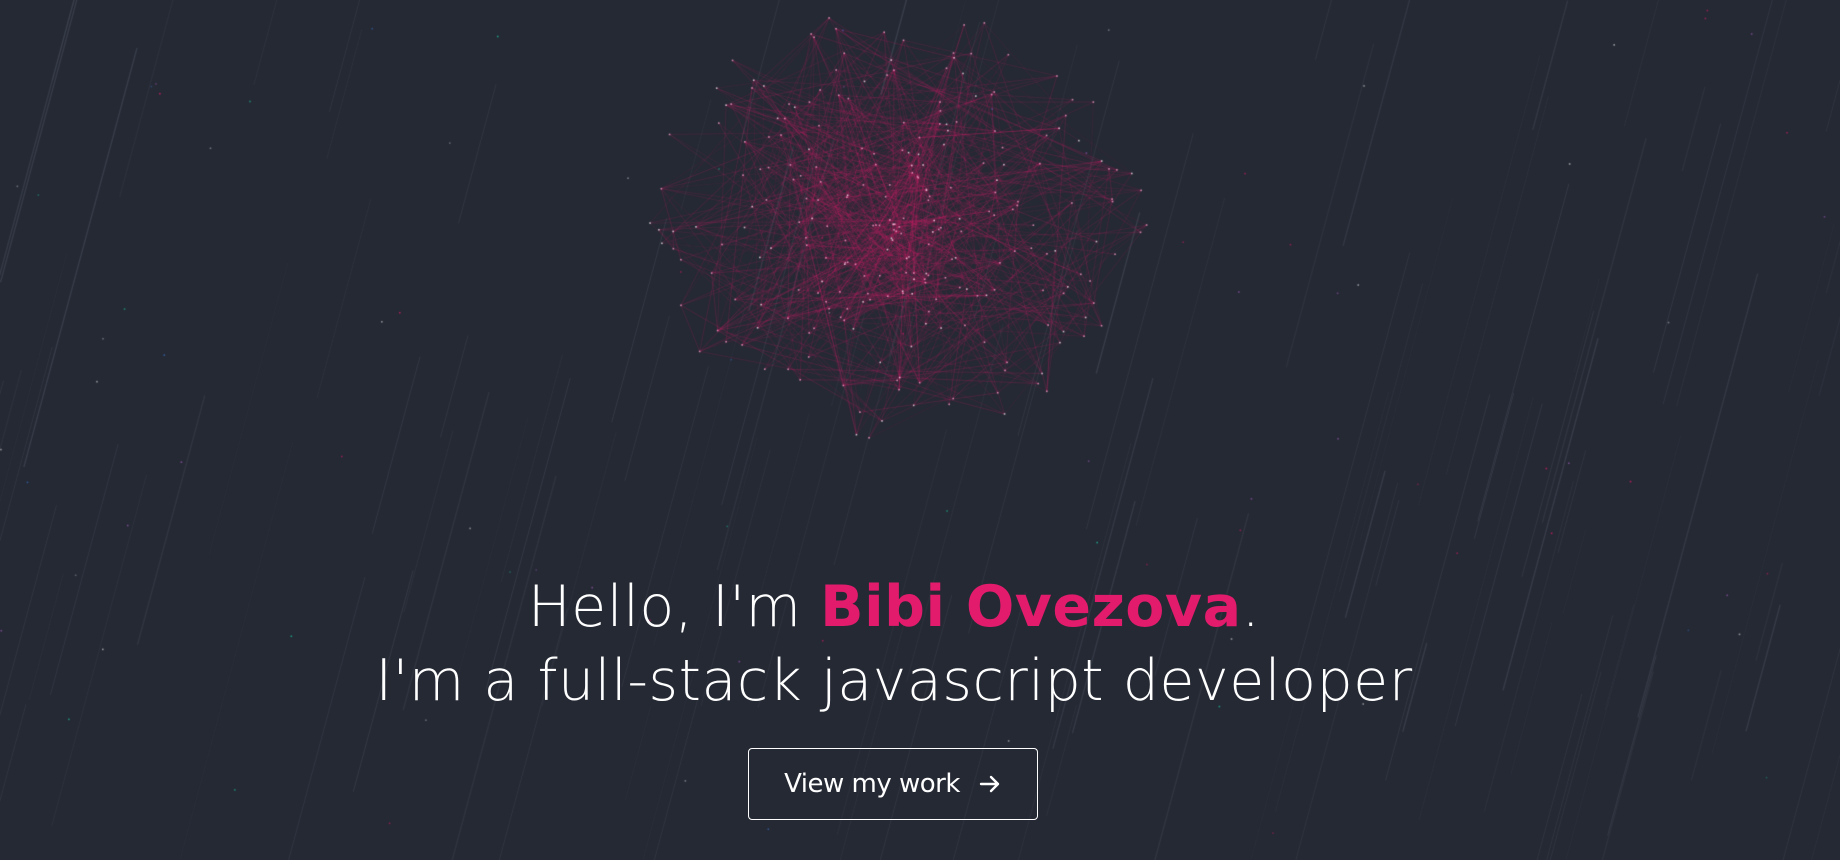  Describe the element at coordinates (990, 784) in the screenshot. I see `arrow-right-icon` at that location.